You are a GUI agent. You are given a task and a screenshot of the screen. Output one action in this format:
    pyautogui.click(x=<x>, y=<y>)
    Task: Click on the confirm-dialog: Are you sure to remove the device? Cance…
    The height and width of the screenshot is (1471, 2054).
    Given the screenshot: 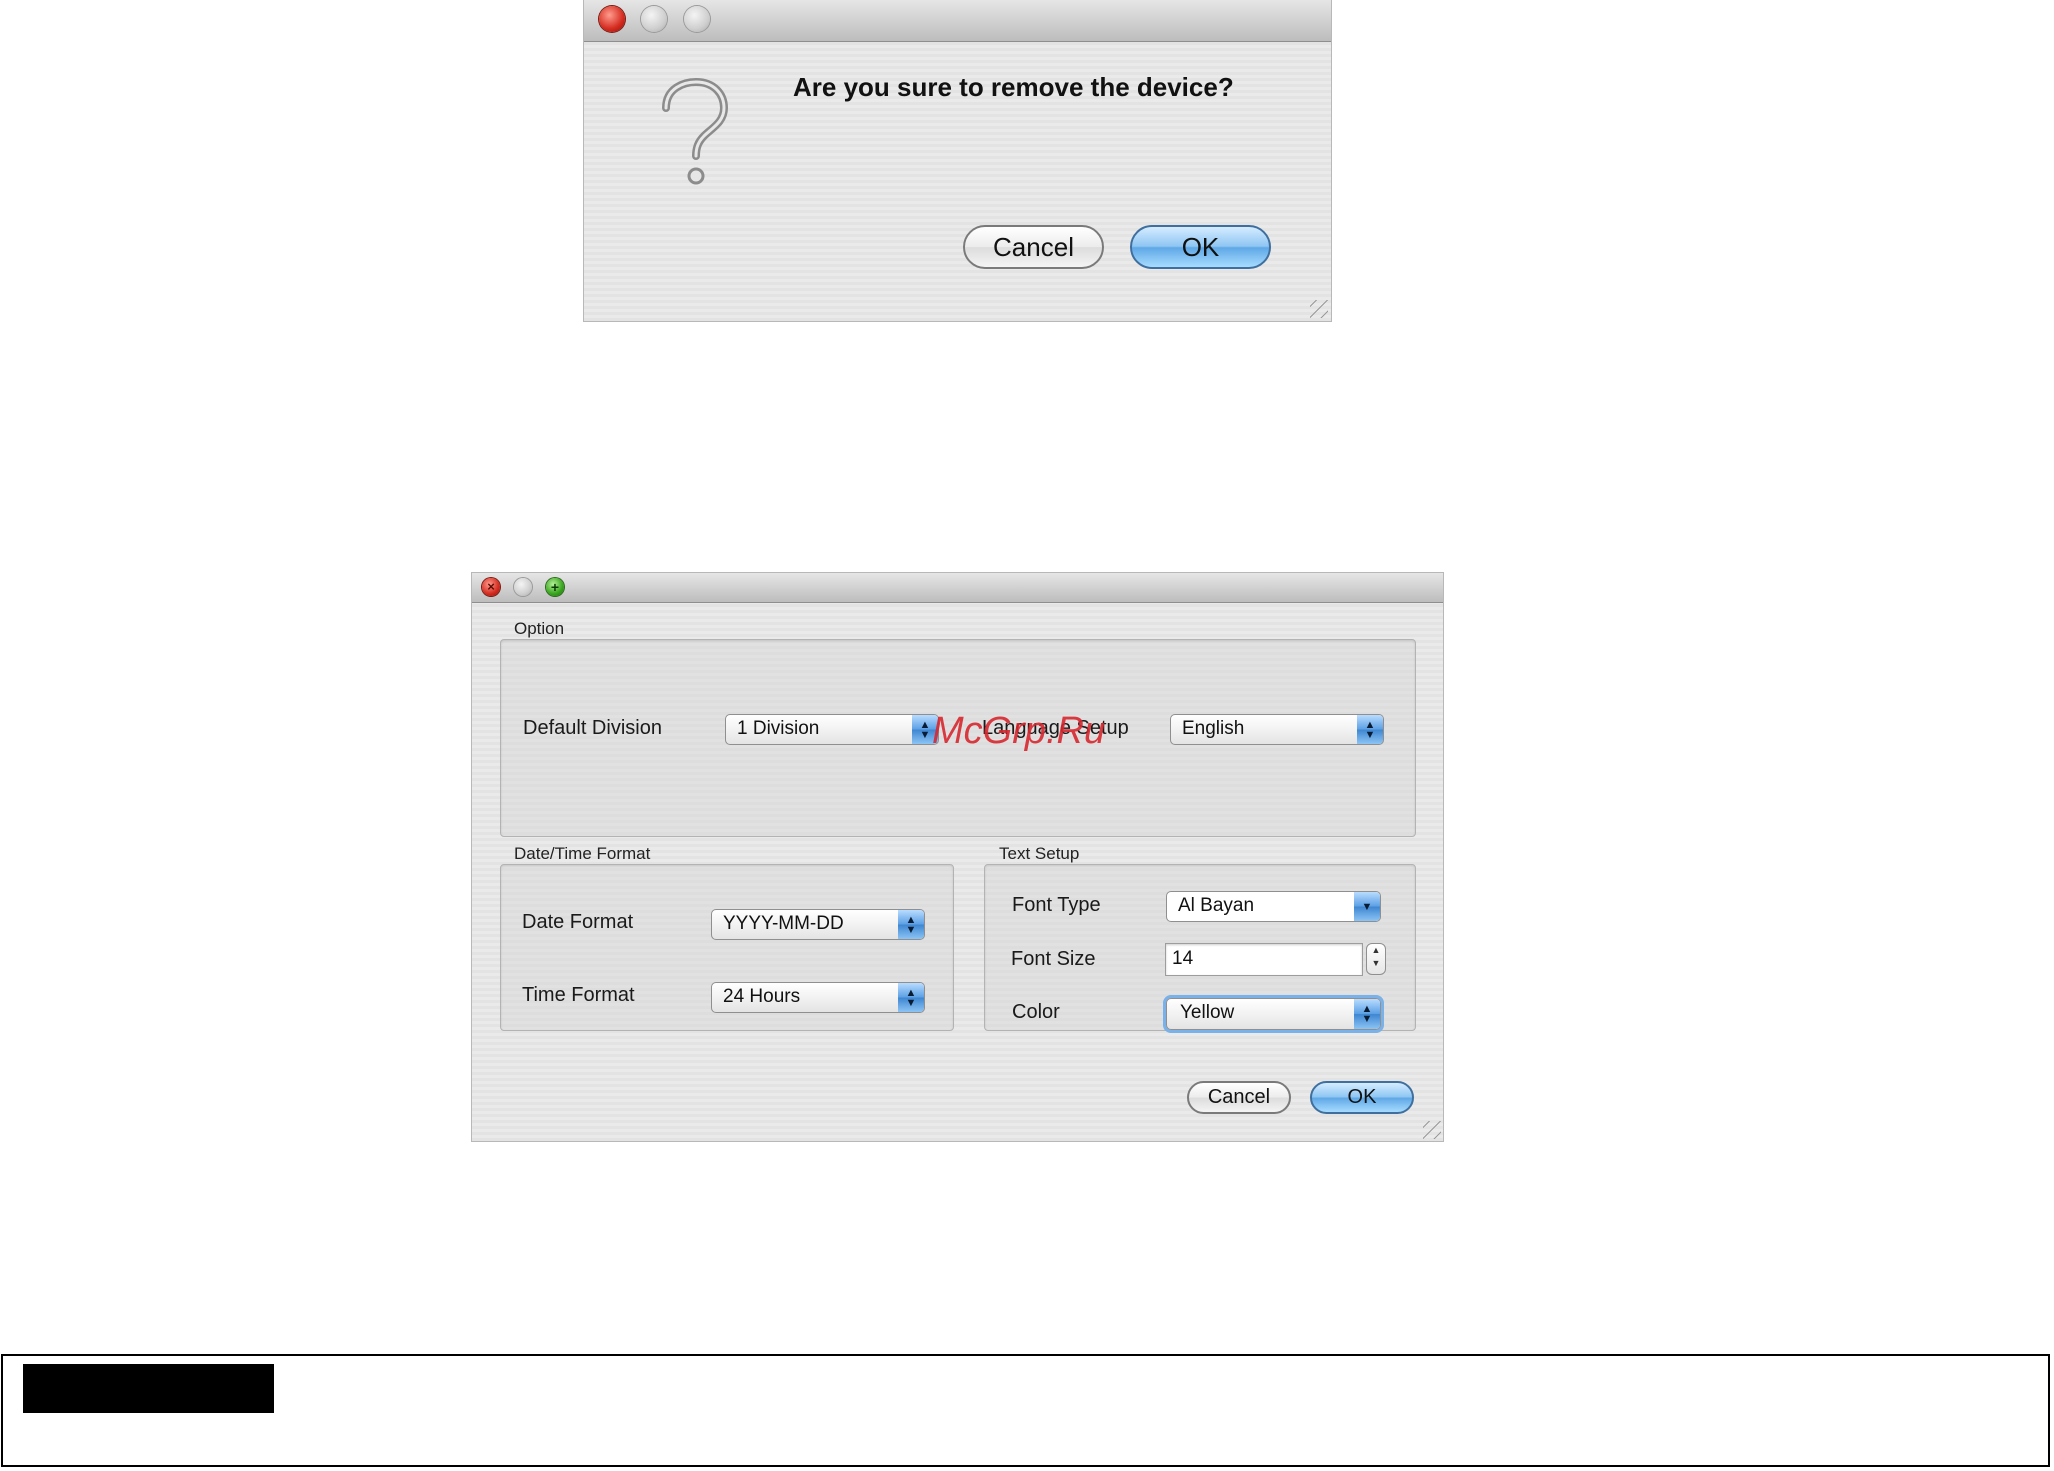 What is the action you would take?
    pyautogui.click(x=957, y=160)
    